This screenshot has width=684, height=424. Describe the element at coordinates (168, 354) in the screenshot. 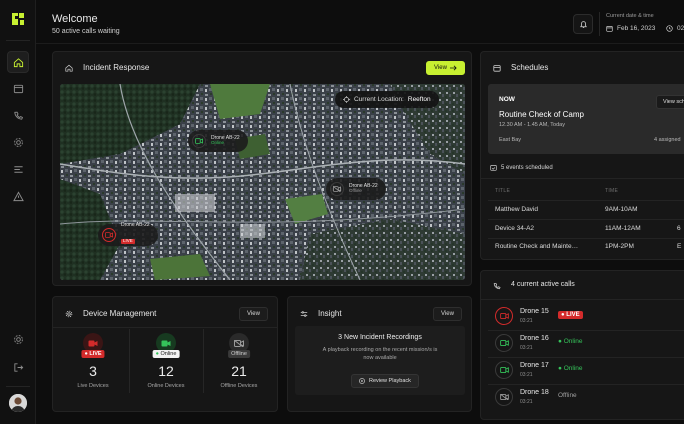

I see `badge-text: Online` at that location.